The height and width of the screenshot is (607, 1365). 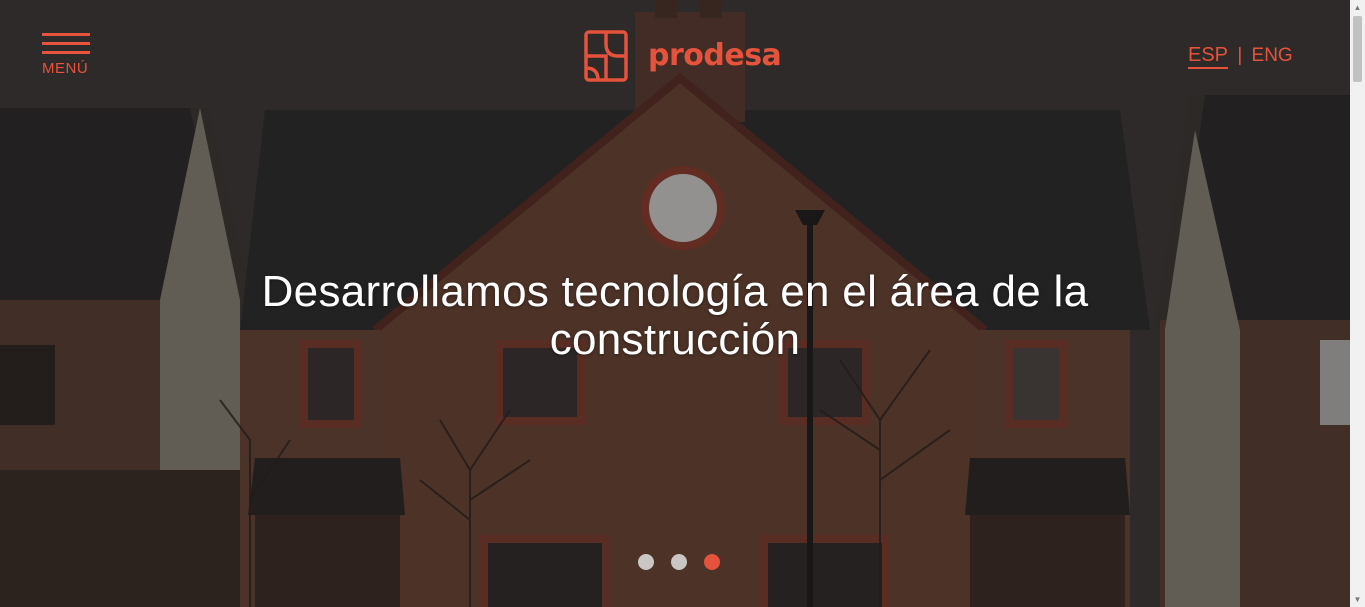 I want to click on slider-pagination, so click(x=687, y=562).